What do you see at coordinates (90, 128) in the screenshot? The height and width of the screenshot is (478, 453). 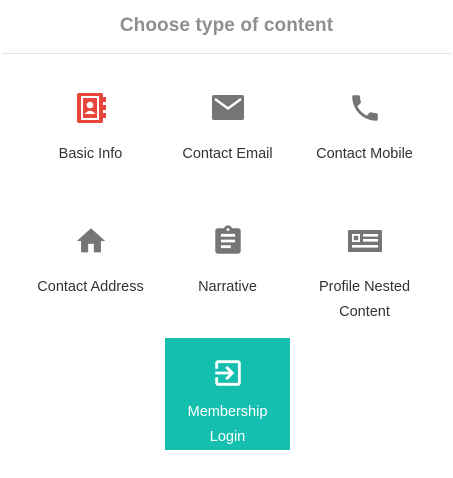 I see `tile-basic-info: Basic Info` at bounding box center [90, 128].